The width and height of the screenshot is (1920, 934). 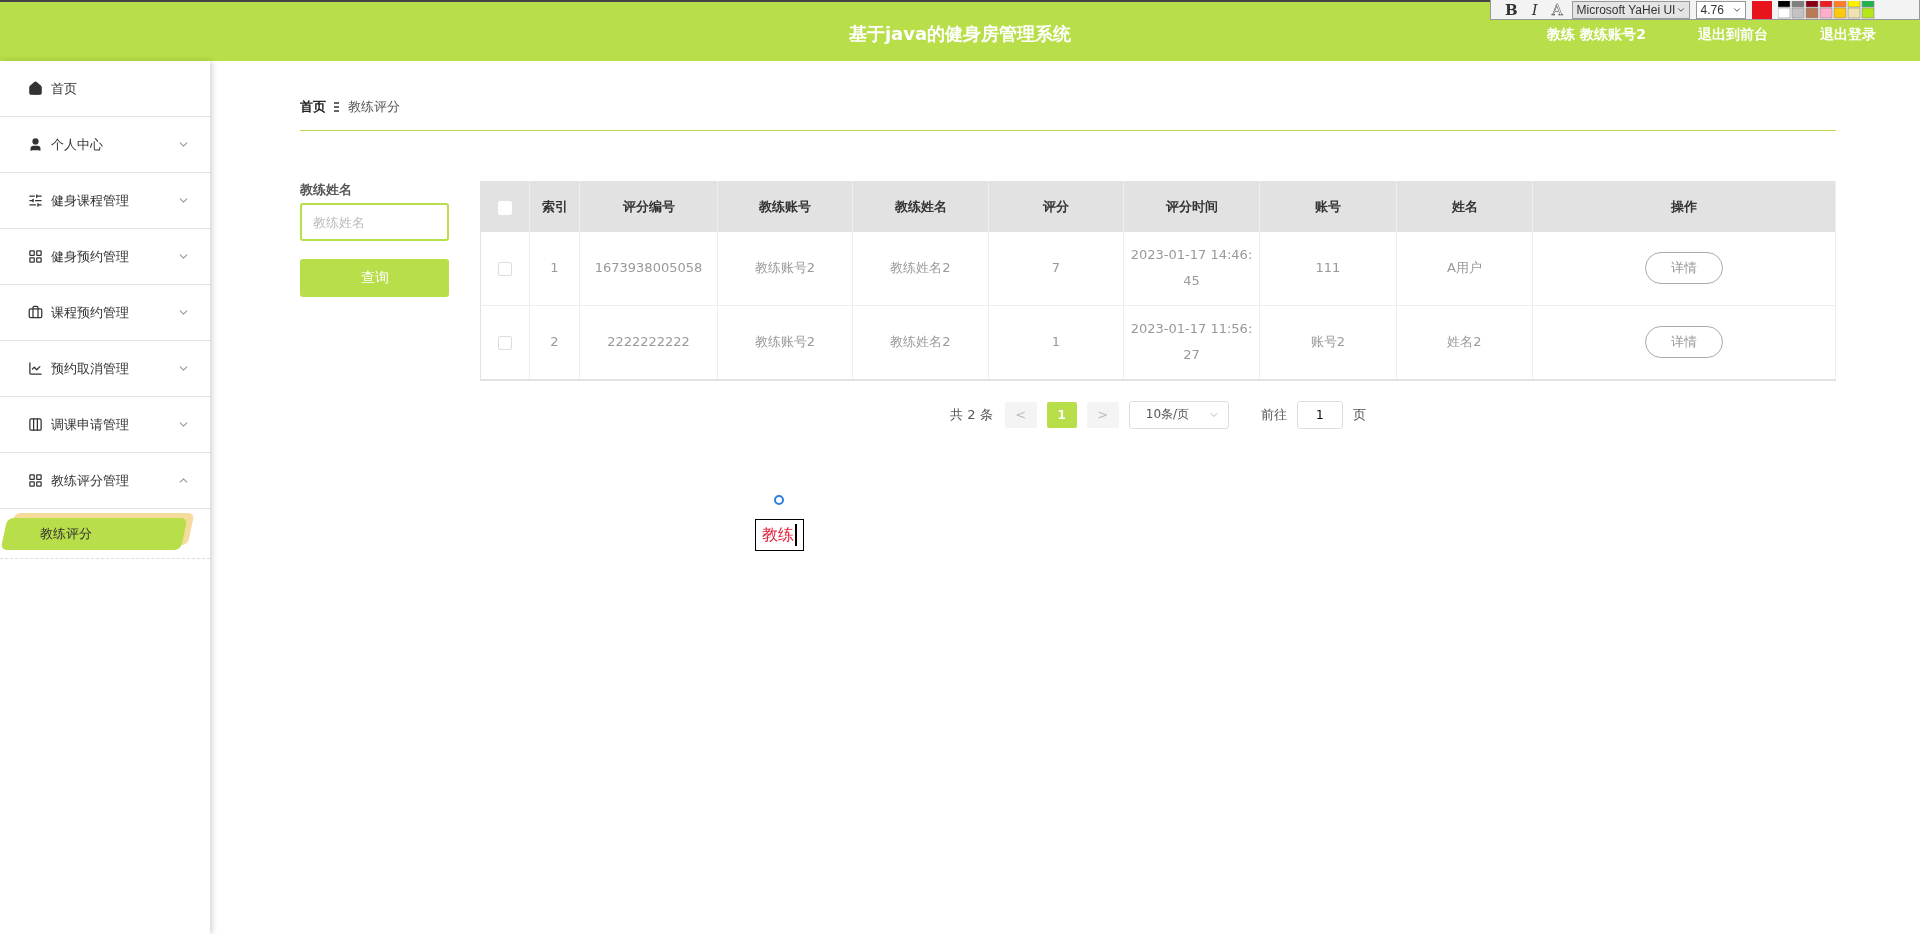 What do you see at coordinates (105, 145) in the screenshot?
I see `sidebar-item: 个人中心` at bounding box center [105, 145].